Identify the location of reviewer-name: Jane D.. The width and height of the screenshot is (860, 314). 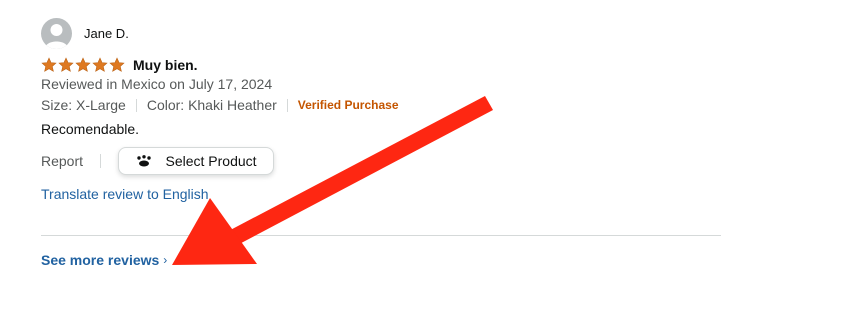
(106, 33).